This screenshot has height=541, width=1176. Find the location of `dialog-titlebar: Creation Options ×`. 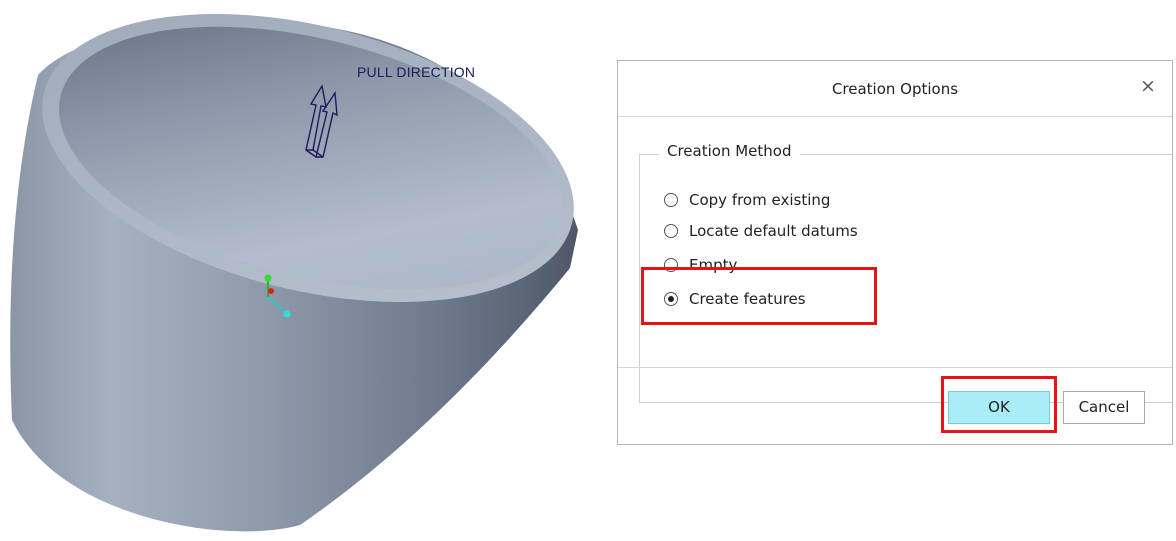

dialog-titlebar: Creation Options × is located at coordinates (895, 89).